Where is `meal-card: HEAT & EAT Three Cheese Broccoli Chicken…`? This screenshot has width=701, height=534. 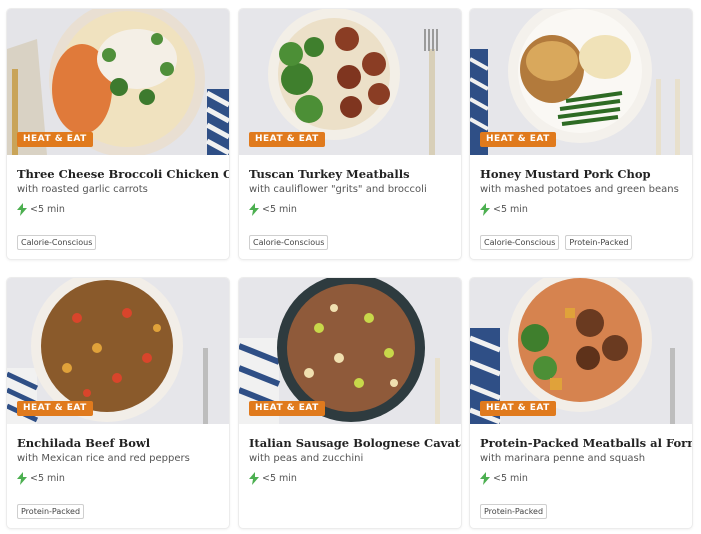 meal-card: HEAT & EAT Three Cheese Broccoli Chicken… is located at coordinates (118, 134).